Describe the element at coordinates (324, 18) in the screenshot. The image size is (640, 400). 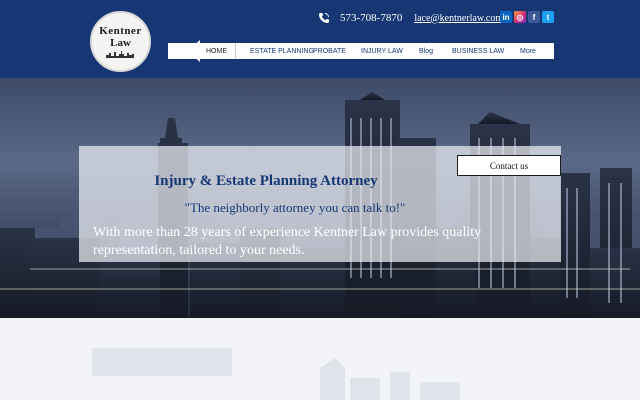
I see `phone-icon` at that location.